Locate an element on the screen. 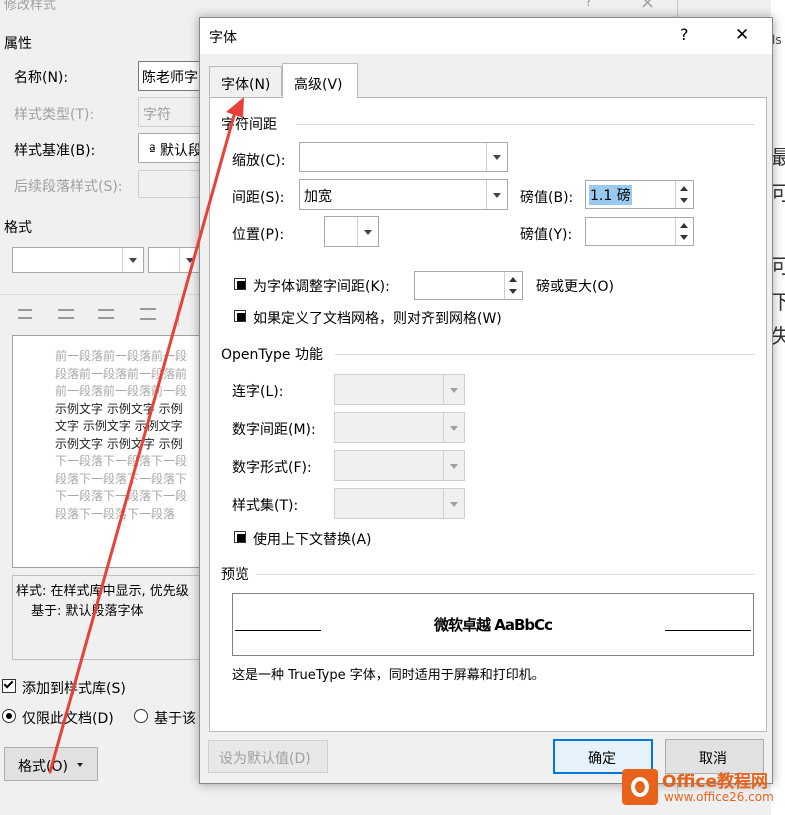  style-based-select: ª 默认段 is located at coordinates (173, 148).